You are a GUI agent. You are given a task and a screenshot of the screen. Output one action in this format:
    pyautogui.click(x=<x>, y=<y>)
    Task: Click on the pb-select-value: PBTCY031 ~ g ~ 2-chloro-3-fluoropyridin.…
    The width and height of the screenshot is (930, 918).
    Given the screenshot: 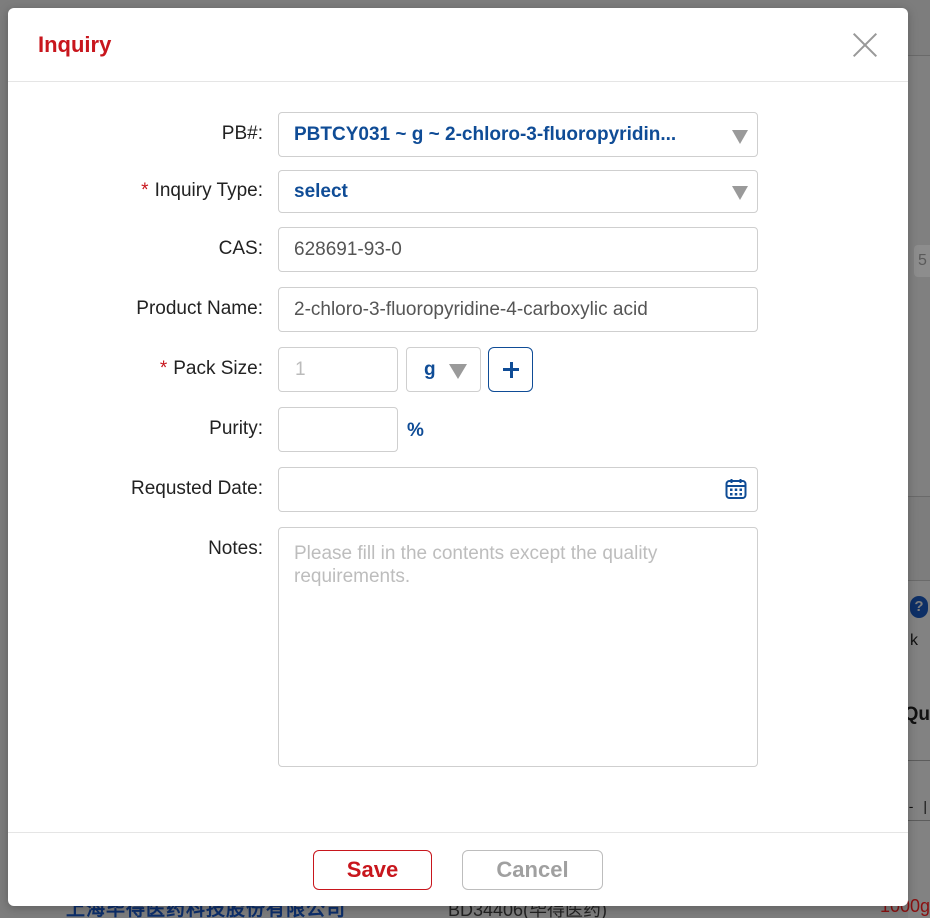 What is the action you would take?
    pyautogui.click(x=485, y=134)
    